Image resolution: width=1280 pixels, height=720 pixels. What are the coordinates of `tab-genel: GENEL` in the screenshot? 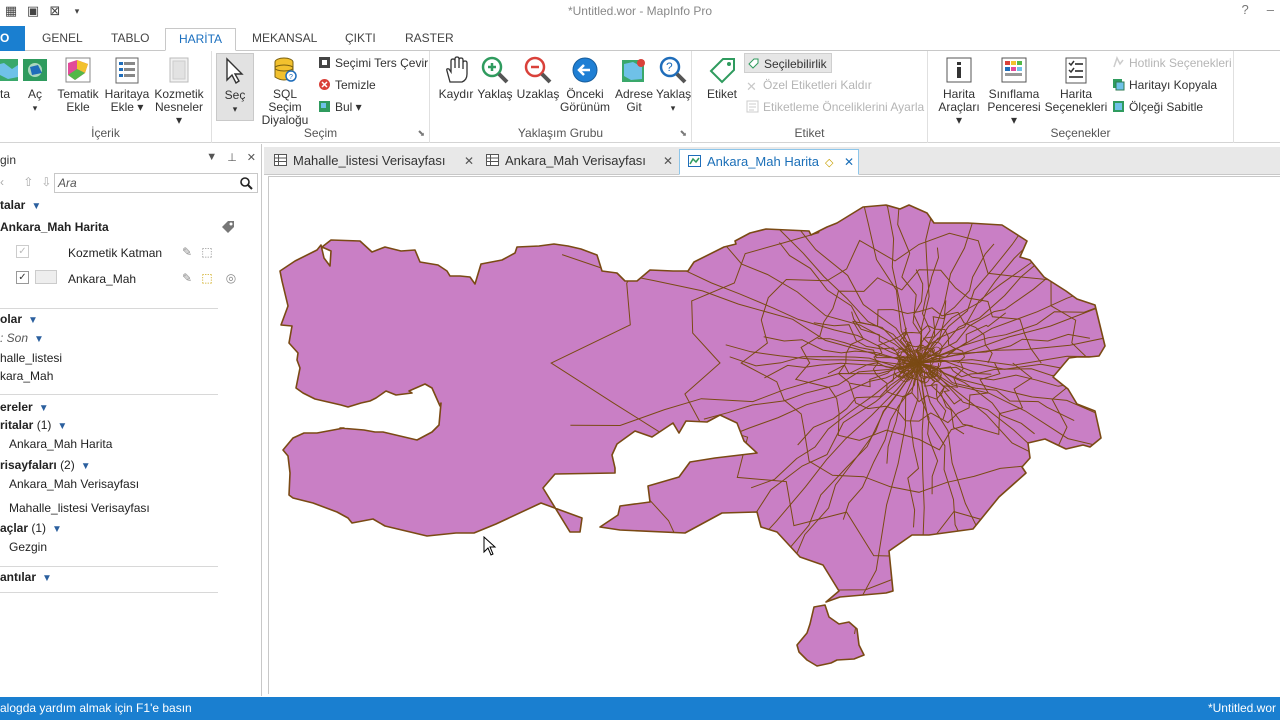 It's located at (62, 39).